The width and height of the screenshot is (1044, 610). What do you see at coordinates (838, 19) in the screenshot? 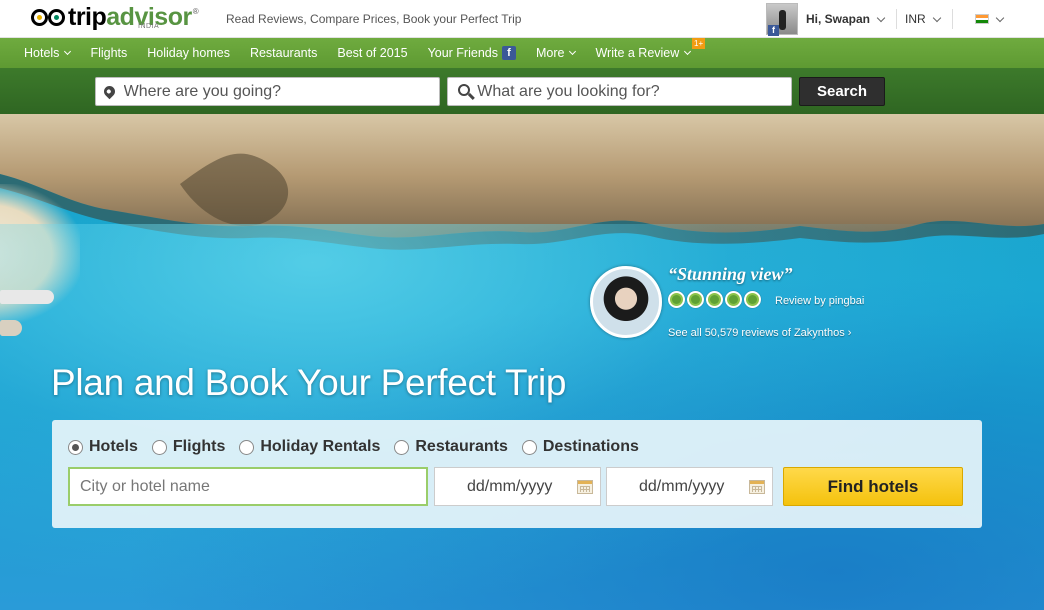
I see `user-greeting: Hi, Swapan` at bounding box center [838, 19].